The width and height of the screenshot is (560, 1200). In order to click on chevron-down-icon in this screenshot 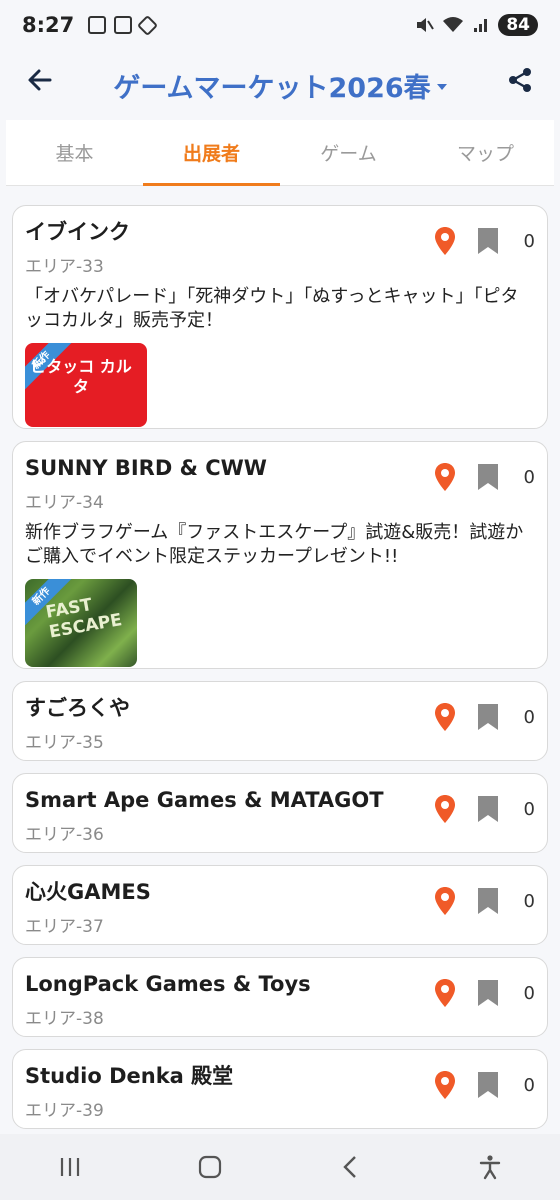, I will do `click(441, 87)`.